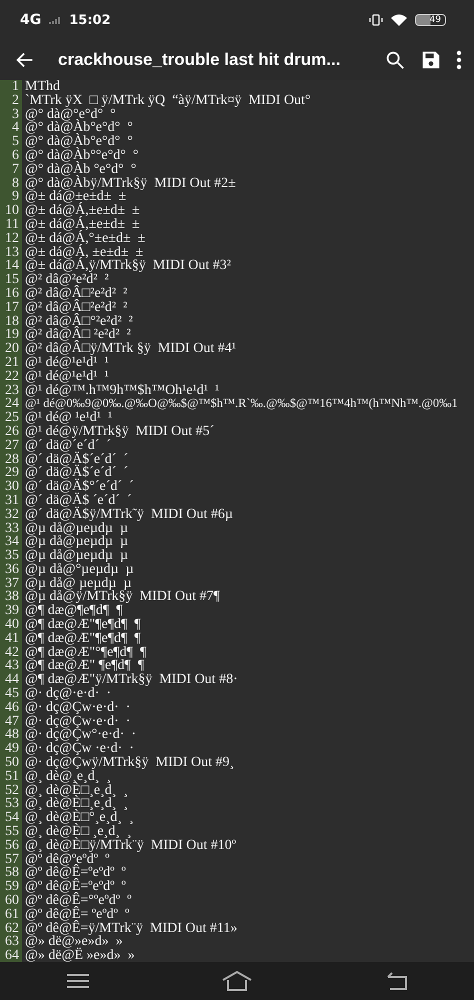 This screenshot has width=474, height=1000. Describe the element at coordinates (12, 307) in the screenshot. I see `line-number: 17` at that location.